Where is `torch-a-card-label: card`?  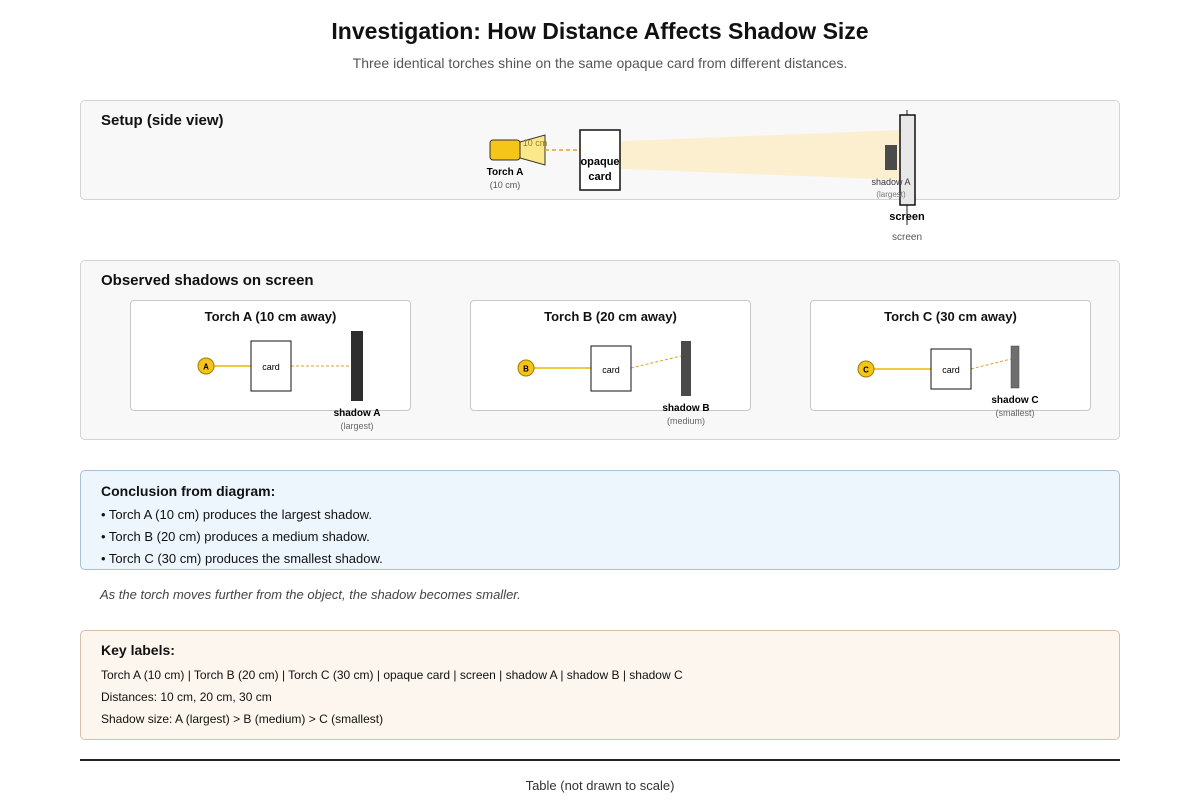
torch-a-card-label: card is located at coordinates (271, 367).